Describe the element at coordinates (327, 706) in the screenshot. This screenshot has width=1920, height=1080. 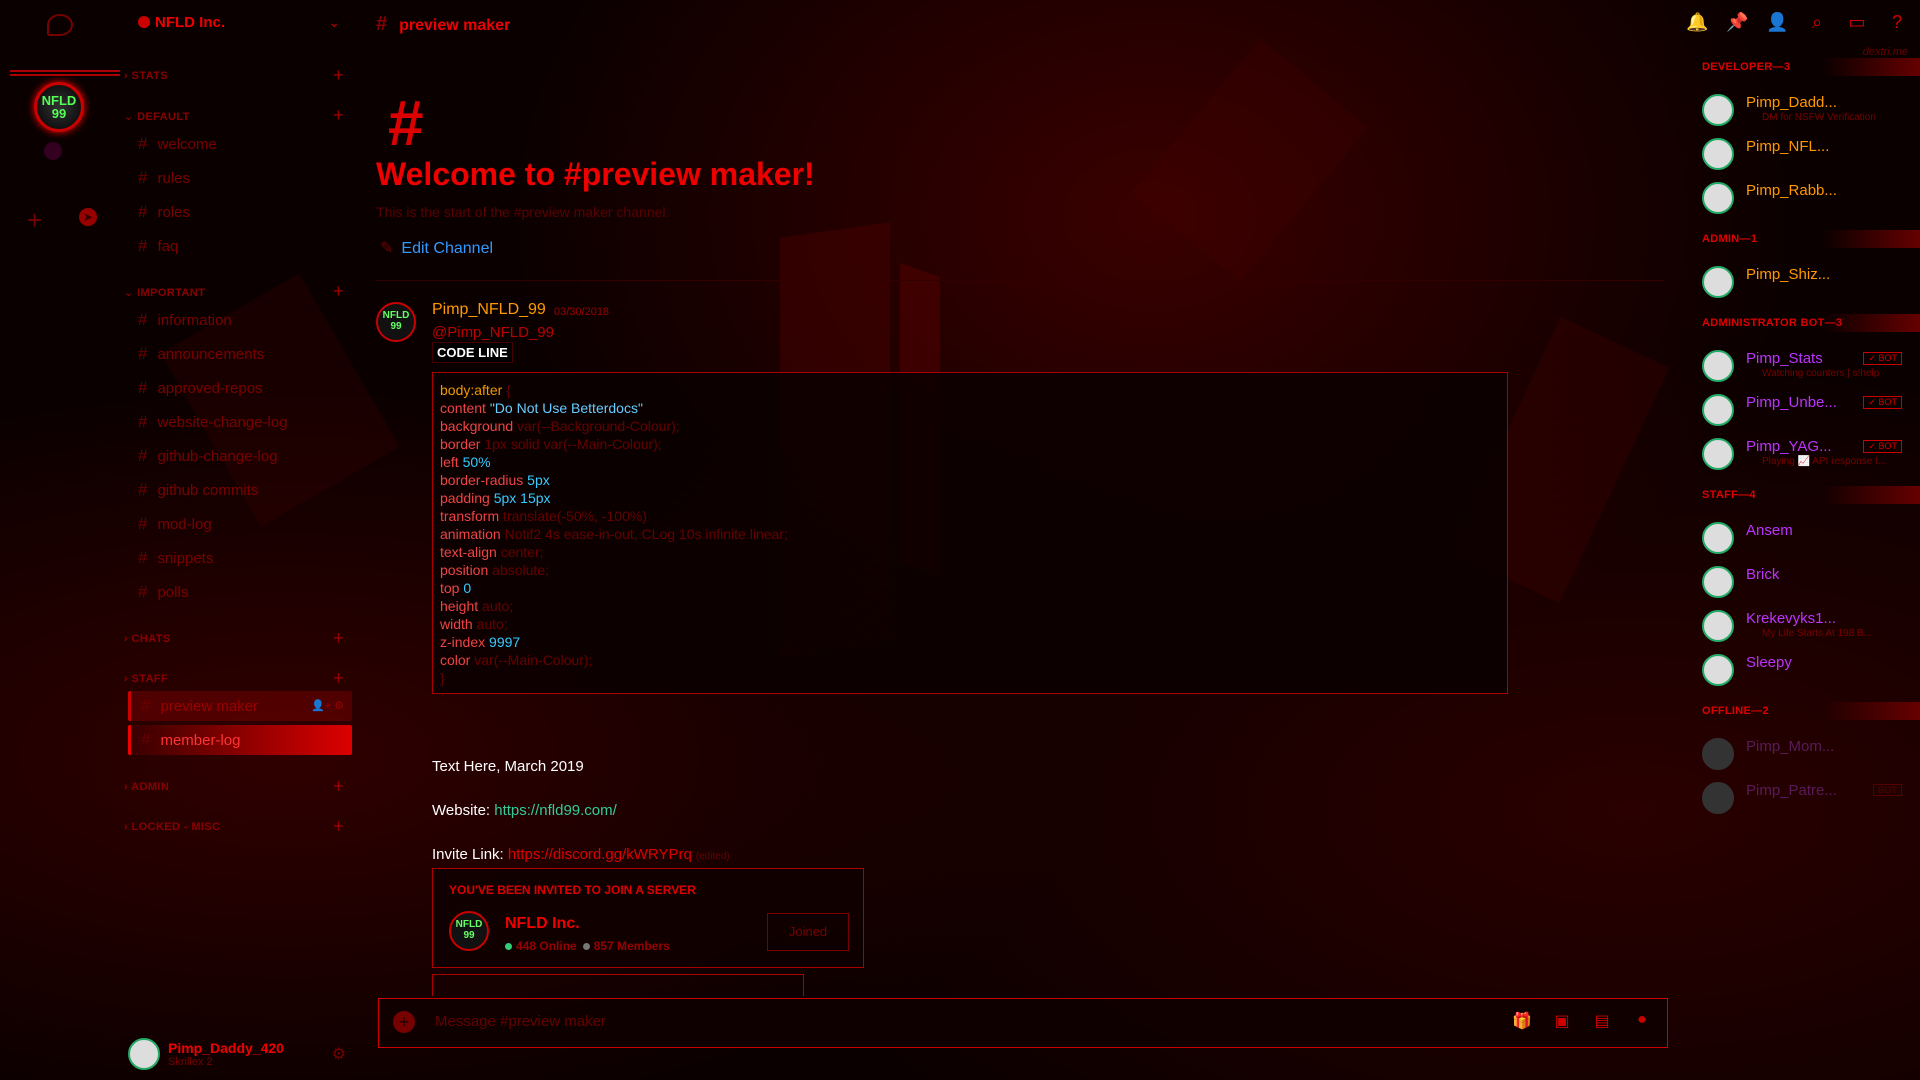
I see `invite-settings-icon: 👤+ ⚙` at that location.